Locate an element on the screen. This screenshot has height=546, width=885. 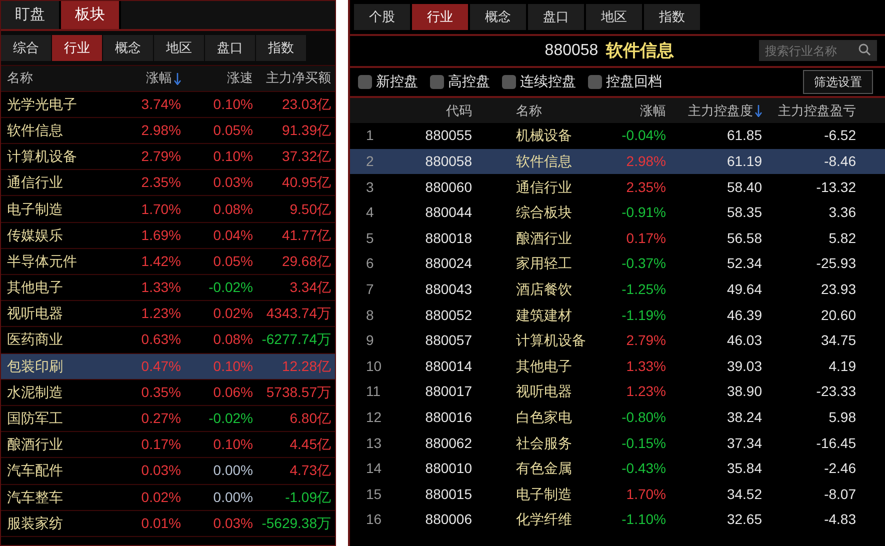
sector-name: 其他电子 is located at coordinates (544, 366).